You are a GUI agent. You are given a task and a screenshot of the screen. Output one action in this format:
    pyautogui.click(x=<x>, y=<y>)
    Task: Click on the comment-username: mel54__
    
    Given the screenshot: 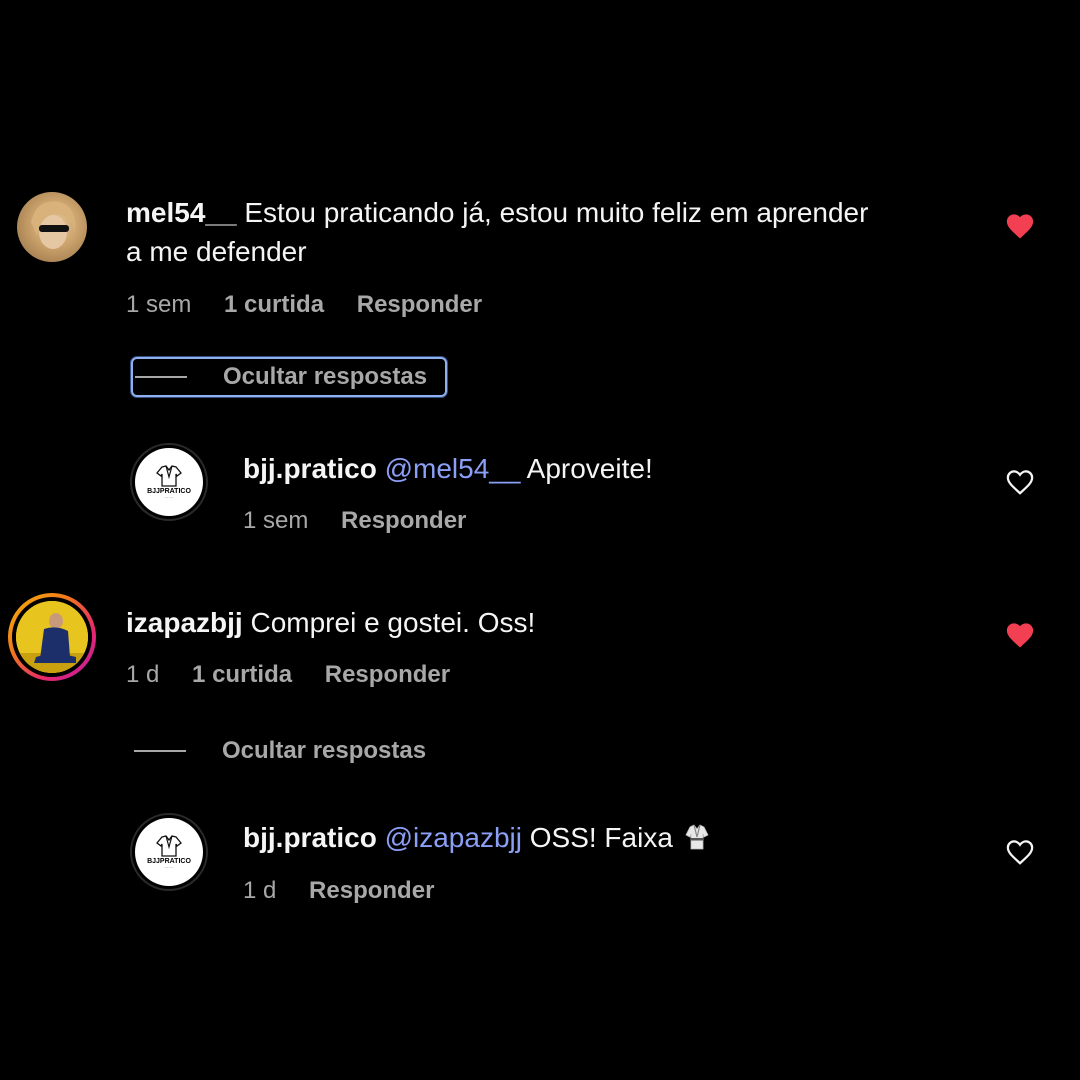 What is the action you would take?
    pyautogui.click(x=181, y=212)
    